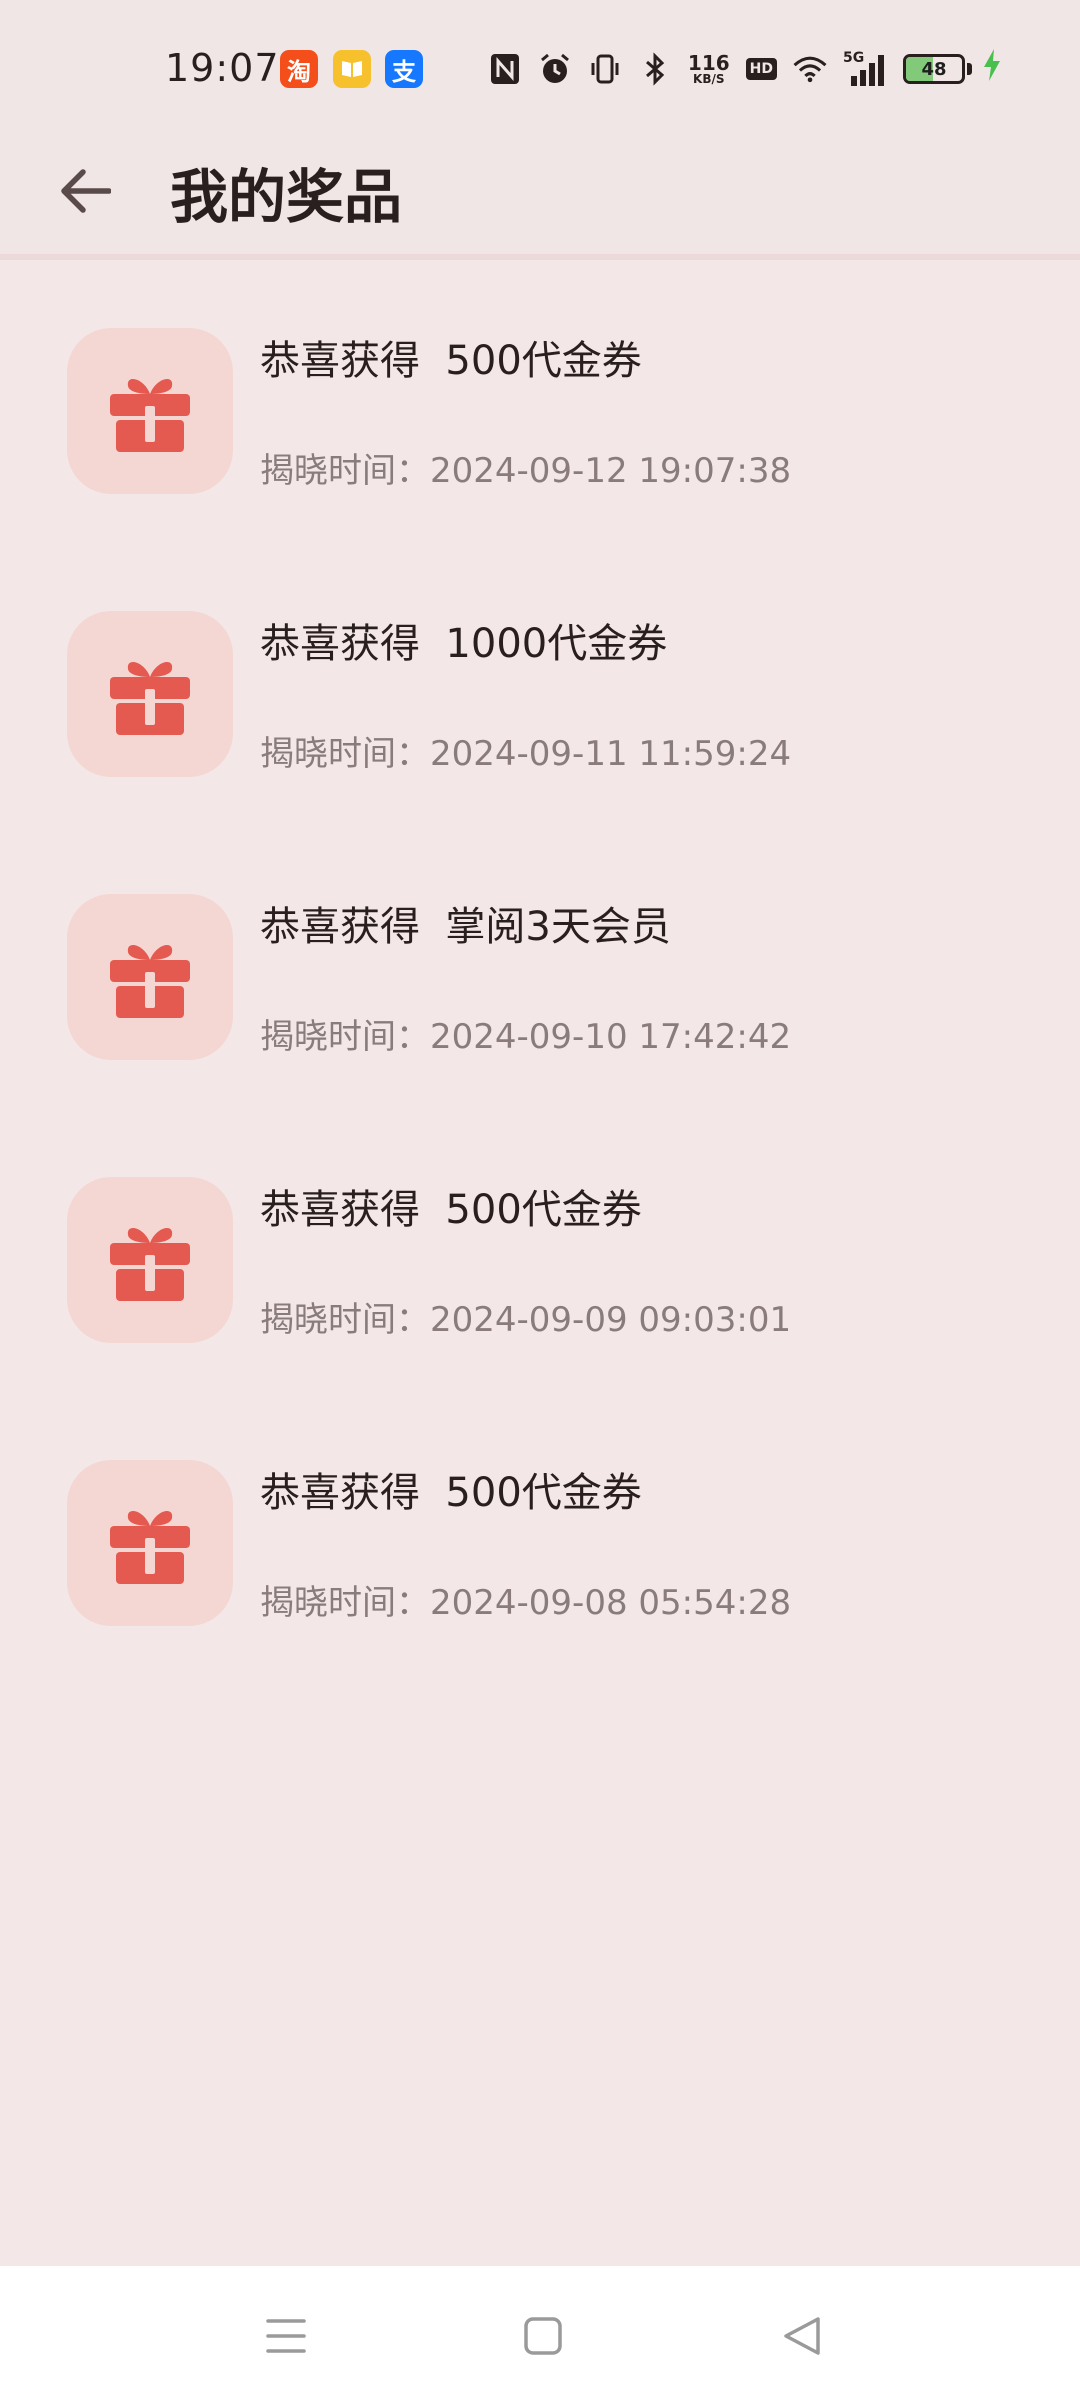  Describe the element at coordinates (540, 709) in the screenshot. I see `prize-item: 恭喜获得 1000代金券 揭晓时间：2024-09-11 11:59:24` at that location.